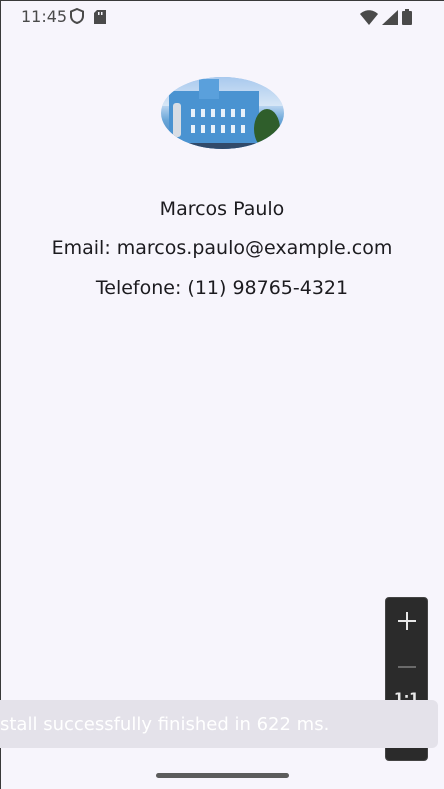 This screenshot has height=789, width=444. What do you see at coordinates (222, 209) in the screenshot?
I see `profile-name: Marcos Paulo` at bounding box center [222, 209].